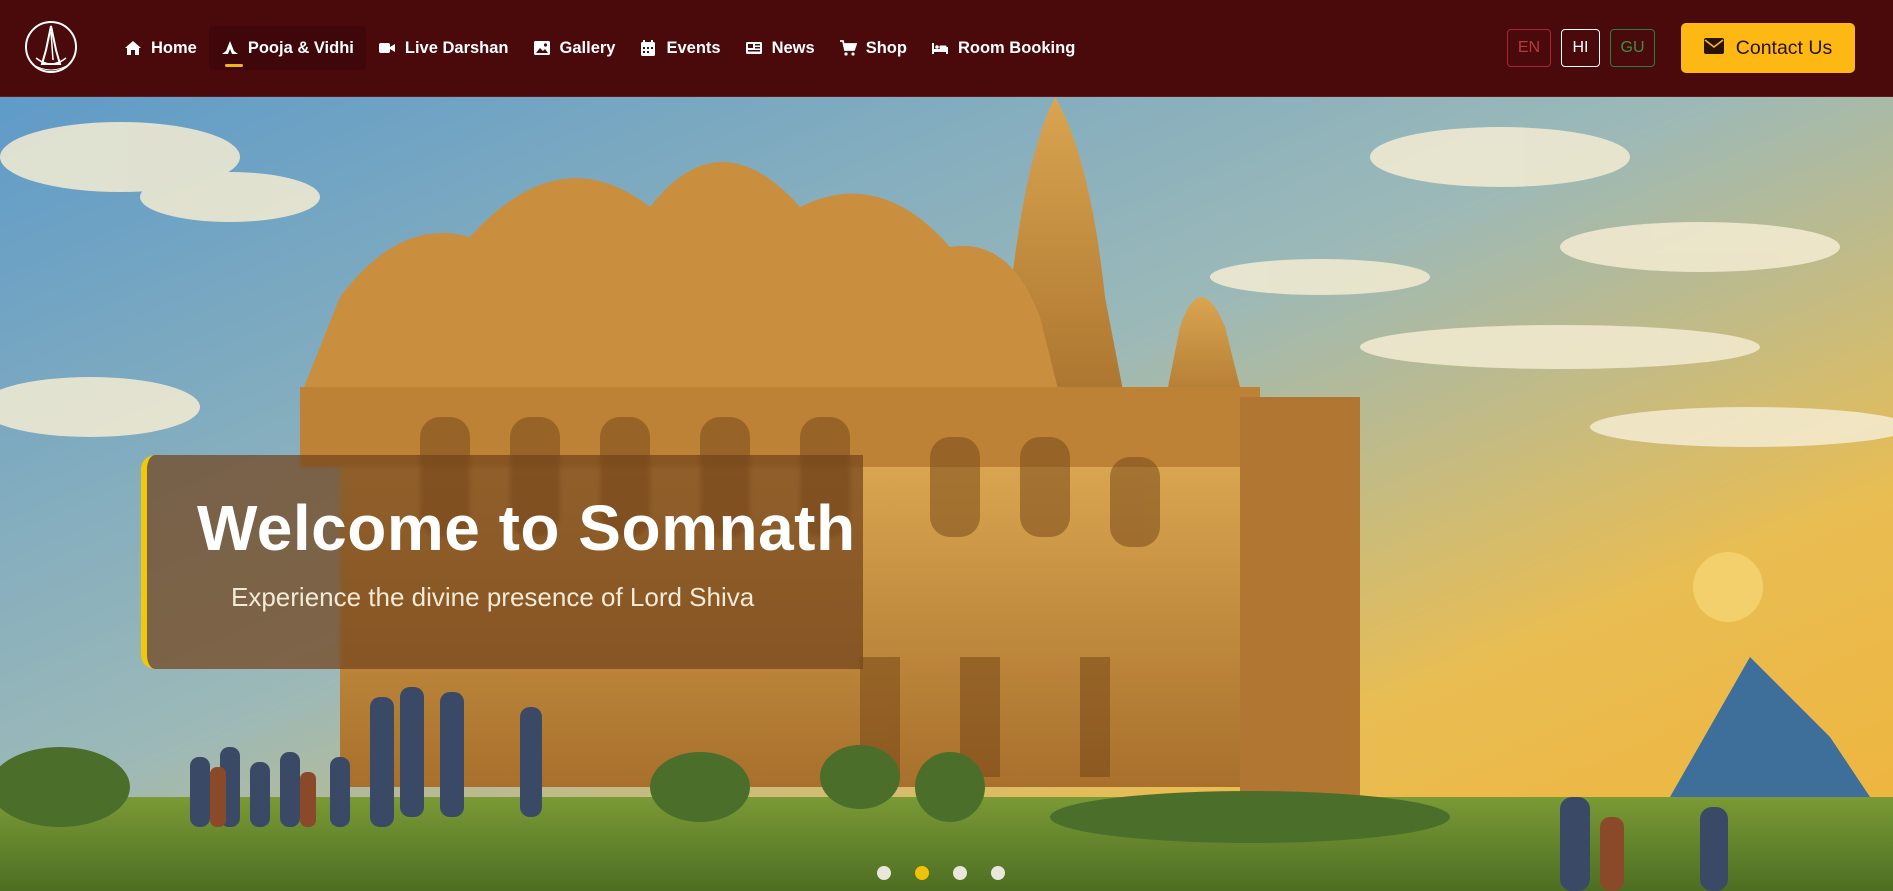  What do you see at coordinates (230, 48) in the screenshot?
I see `pray-icon` at bounding box center [230, 48].